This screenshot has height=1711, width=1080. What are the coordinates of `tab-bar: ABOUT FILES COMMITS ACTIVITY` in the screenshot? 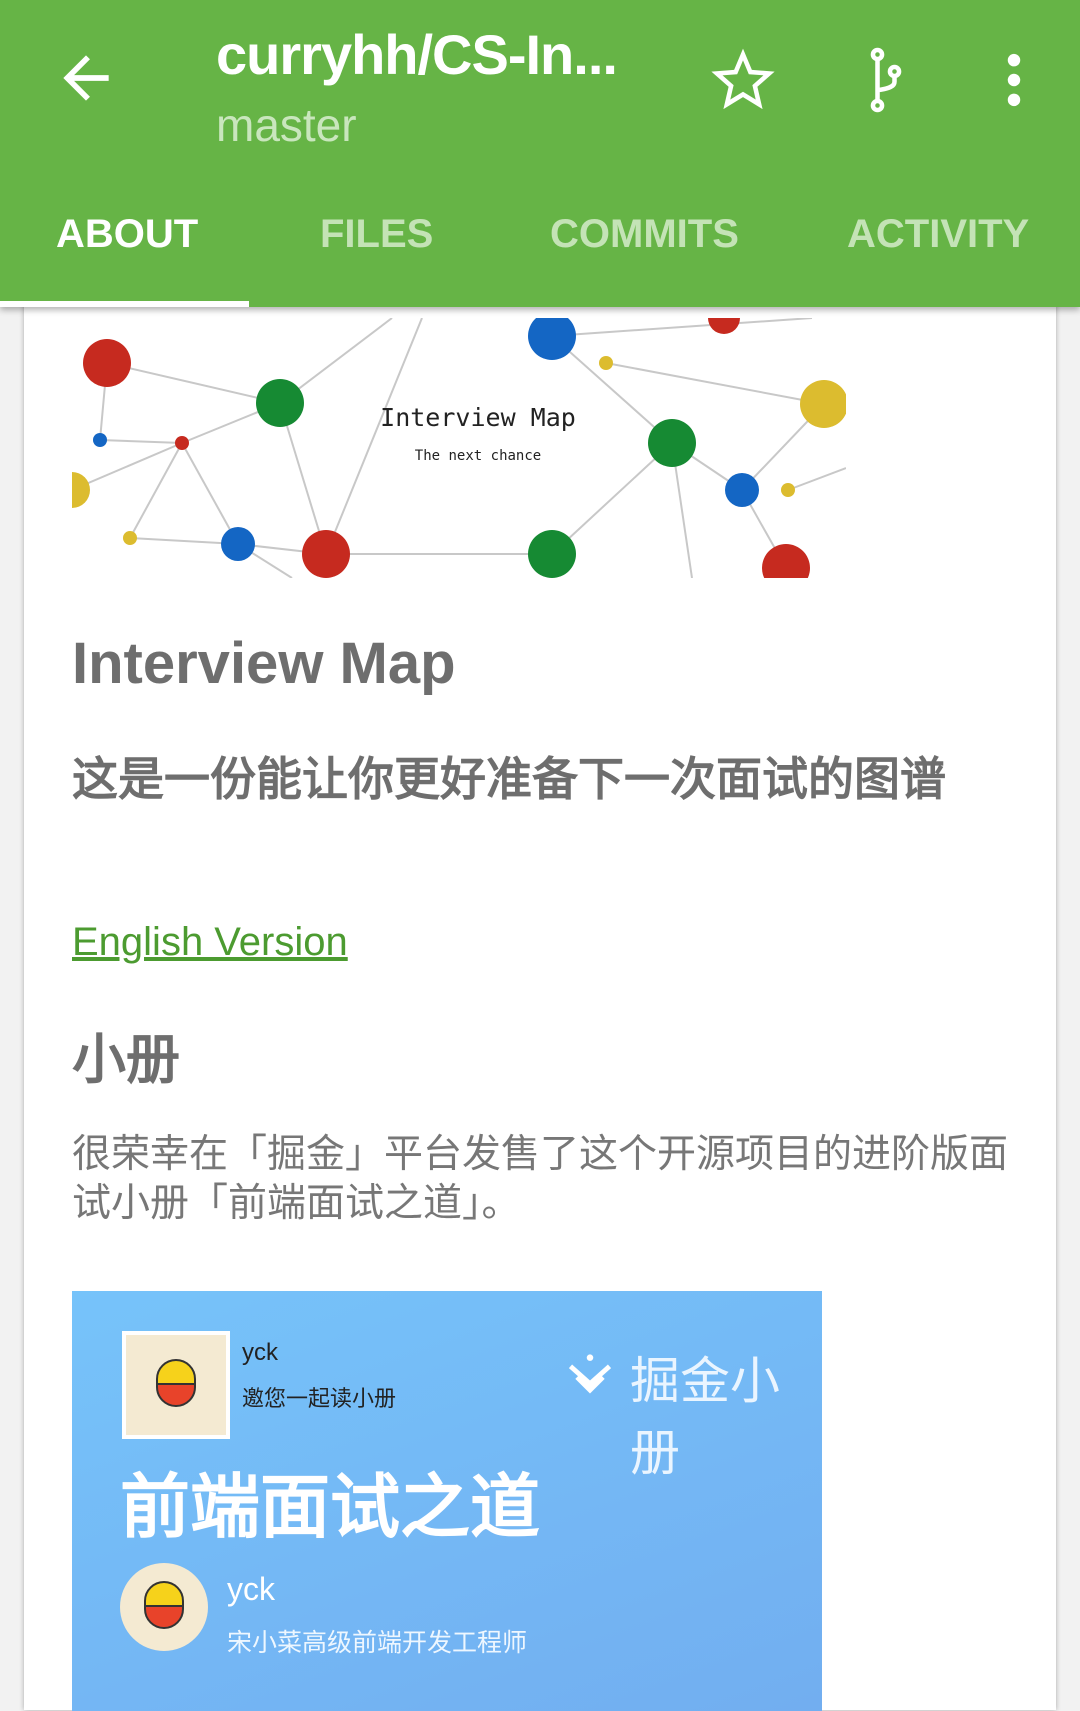 It's located at (540, 253).